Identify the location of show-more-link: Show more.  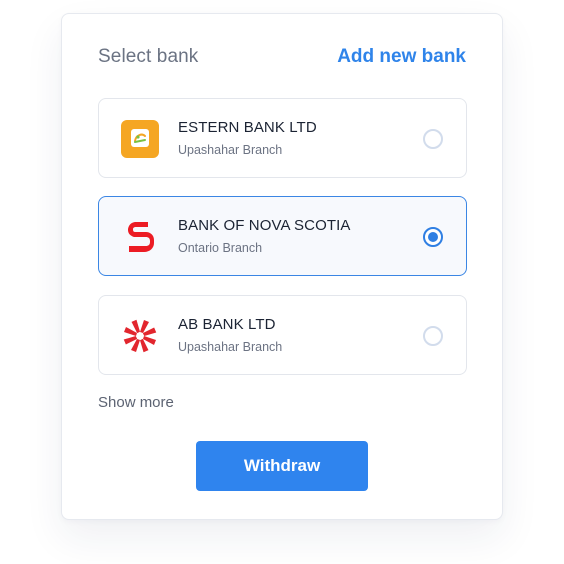
(136, 402).